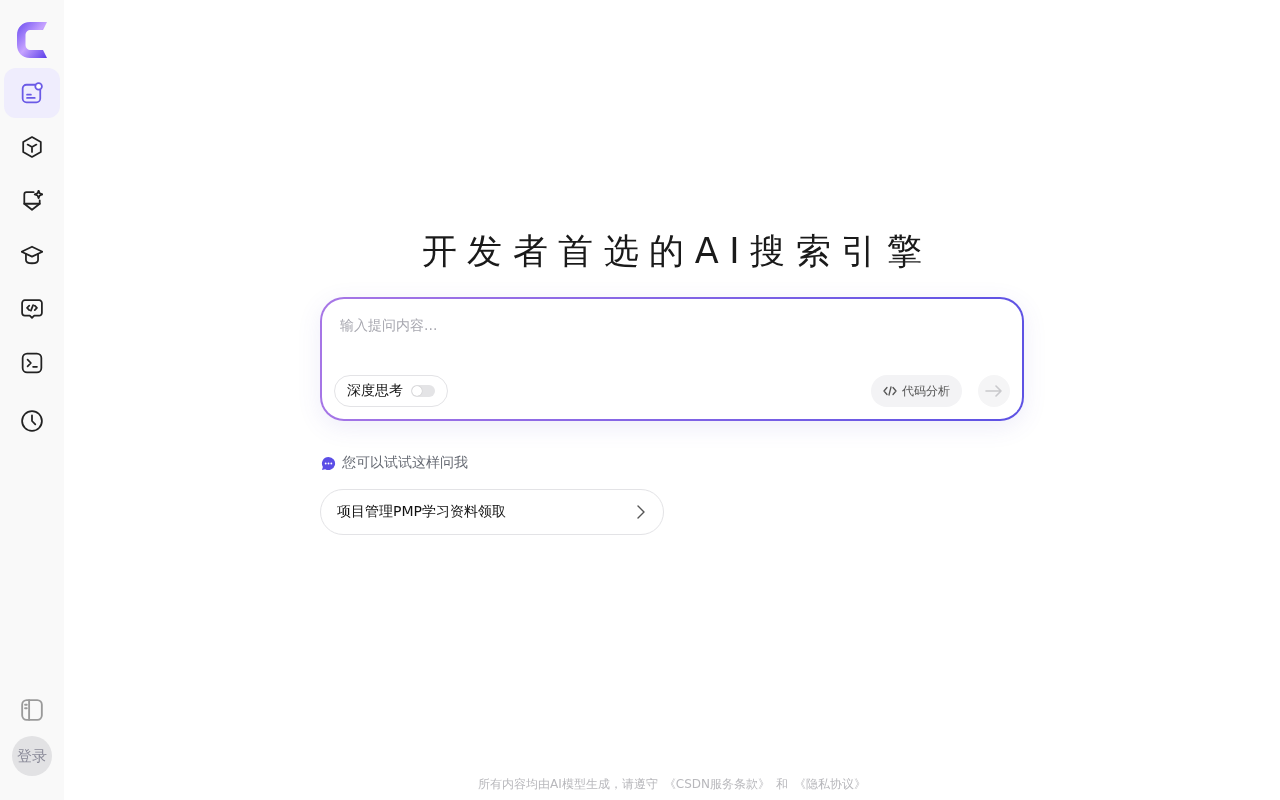 This screenshot has width=1280, height=800. What do you see at coordinates (32, 40) in the screenshot?
I see `logo-icon` at bounding box center [32, 40].